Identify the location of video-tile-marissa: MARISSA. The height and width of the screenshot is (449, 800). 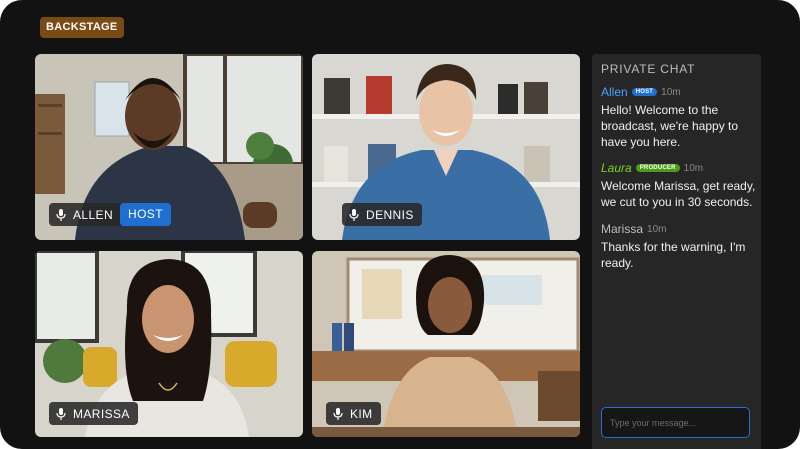
(169, 344).